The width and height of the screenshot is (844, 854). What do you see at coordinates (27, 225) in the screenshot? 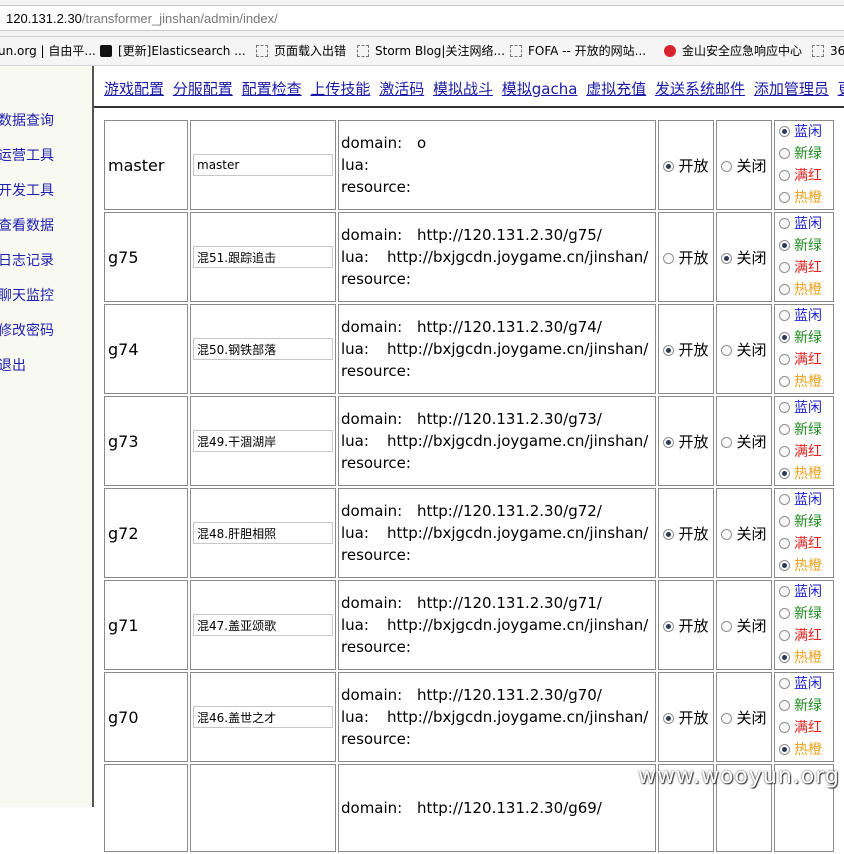
I see `sidebar-item-view-data: 查看数据` at bounding box center [27, 225].